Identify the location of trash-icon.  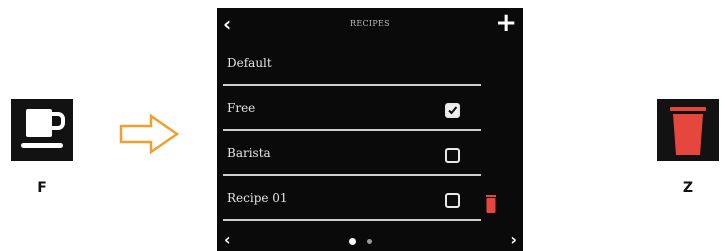
(688, 131).